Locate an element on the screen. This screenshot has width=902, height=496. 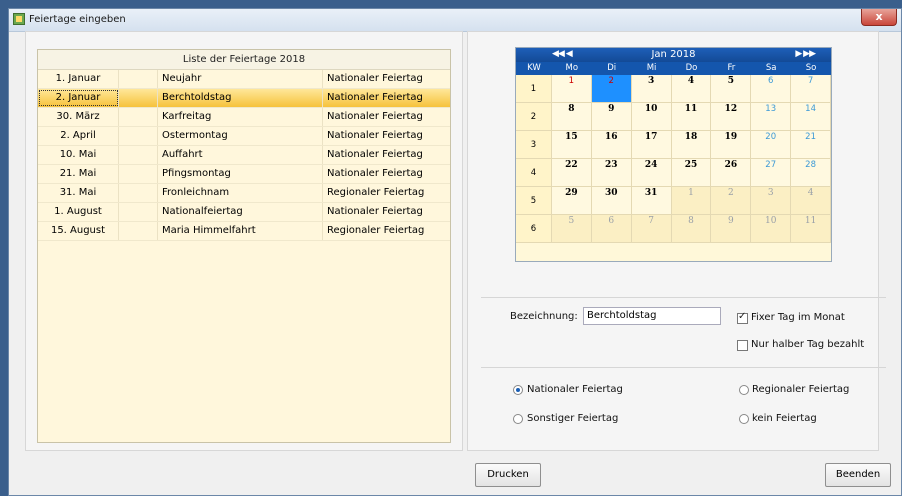
holiday-list-title: Liste der Feiertage 2018 is located at coordinates (244, 60).